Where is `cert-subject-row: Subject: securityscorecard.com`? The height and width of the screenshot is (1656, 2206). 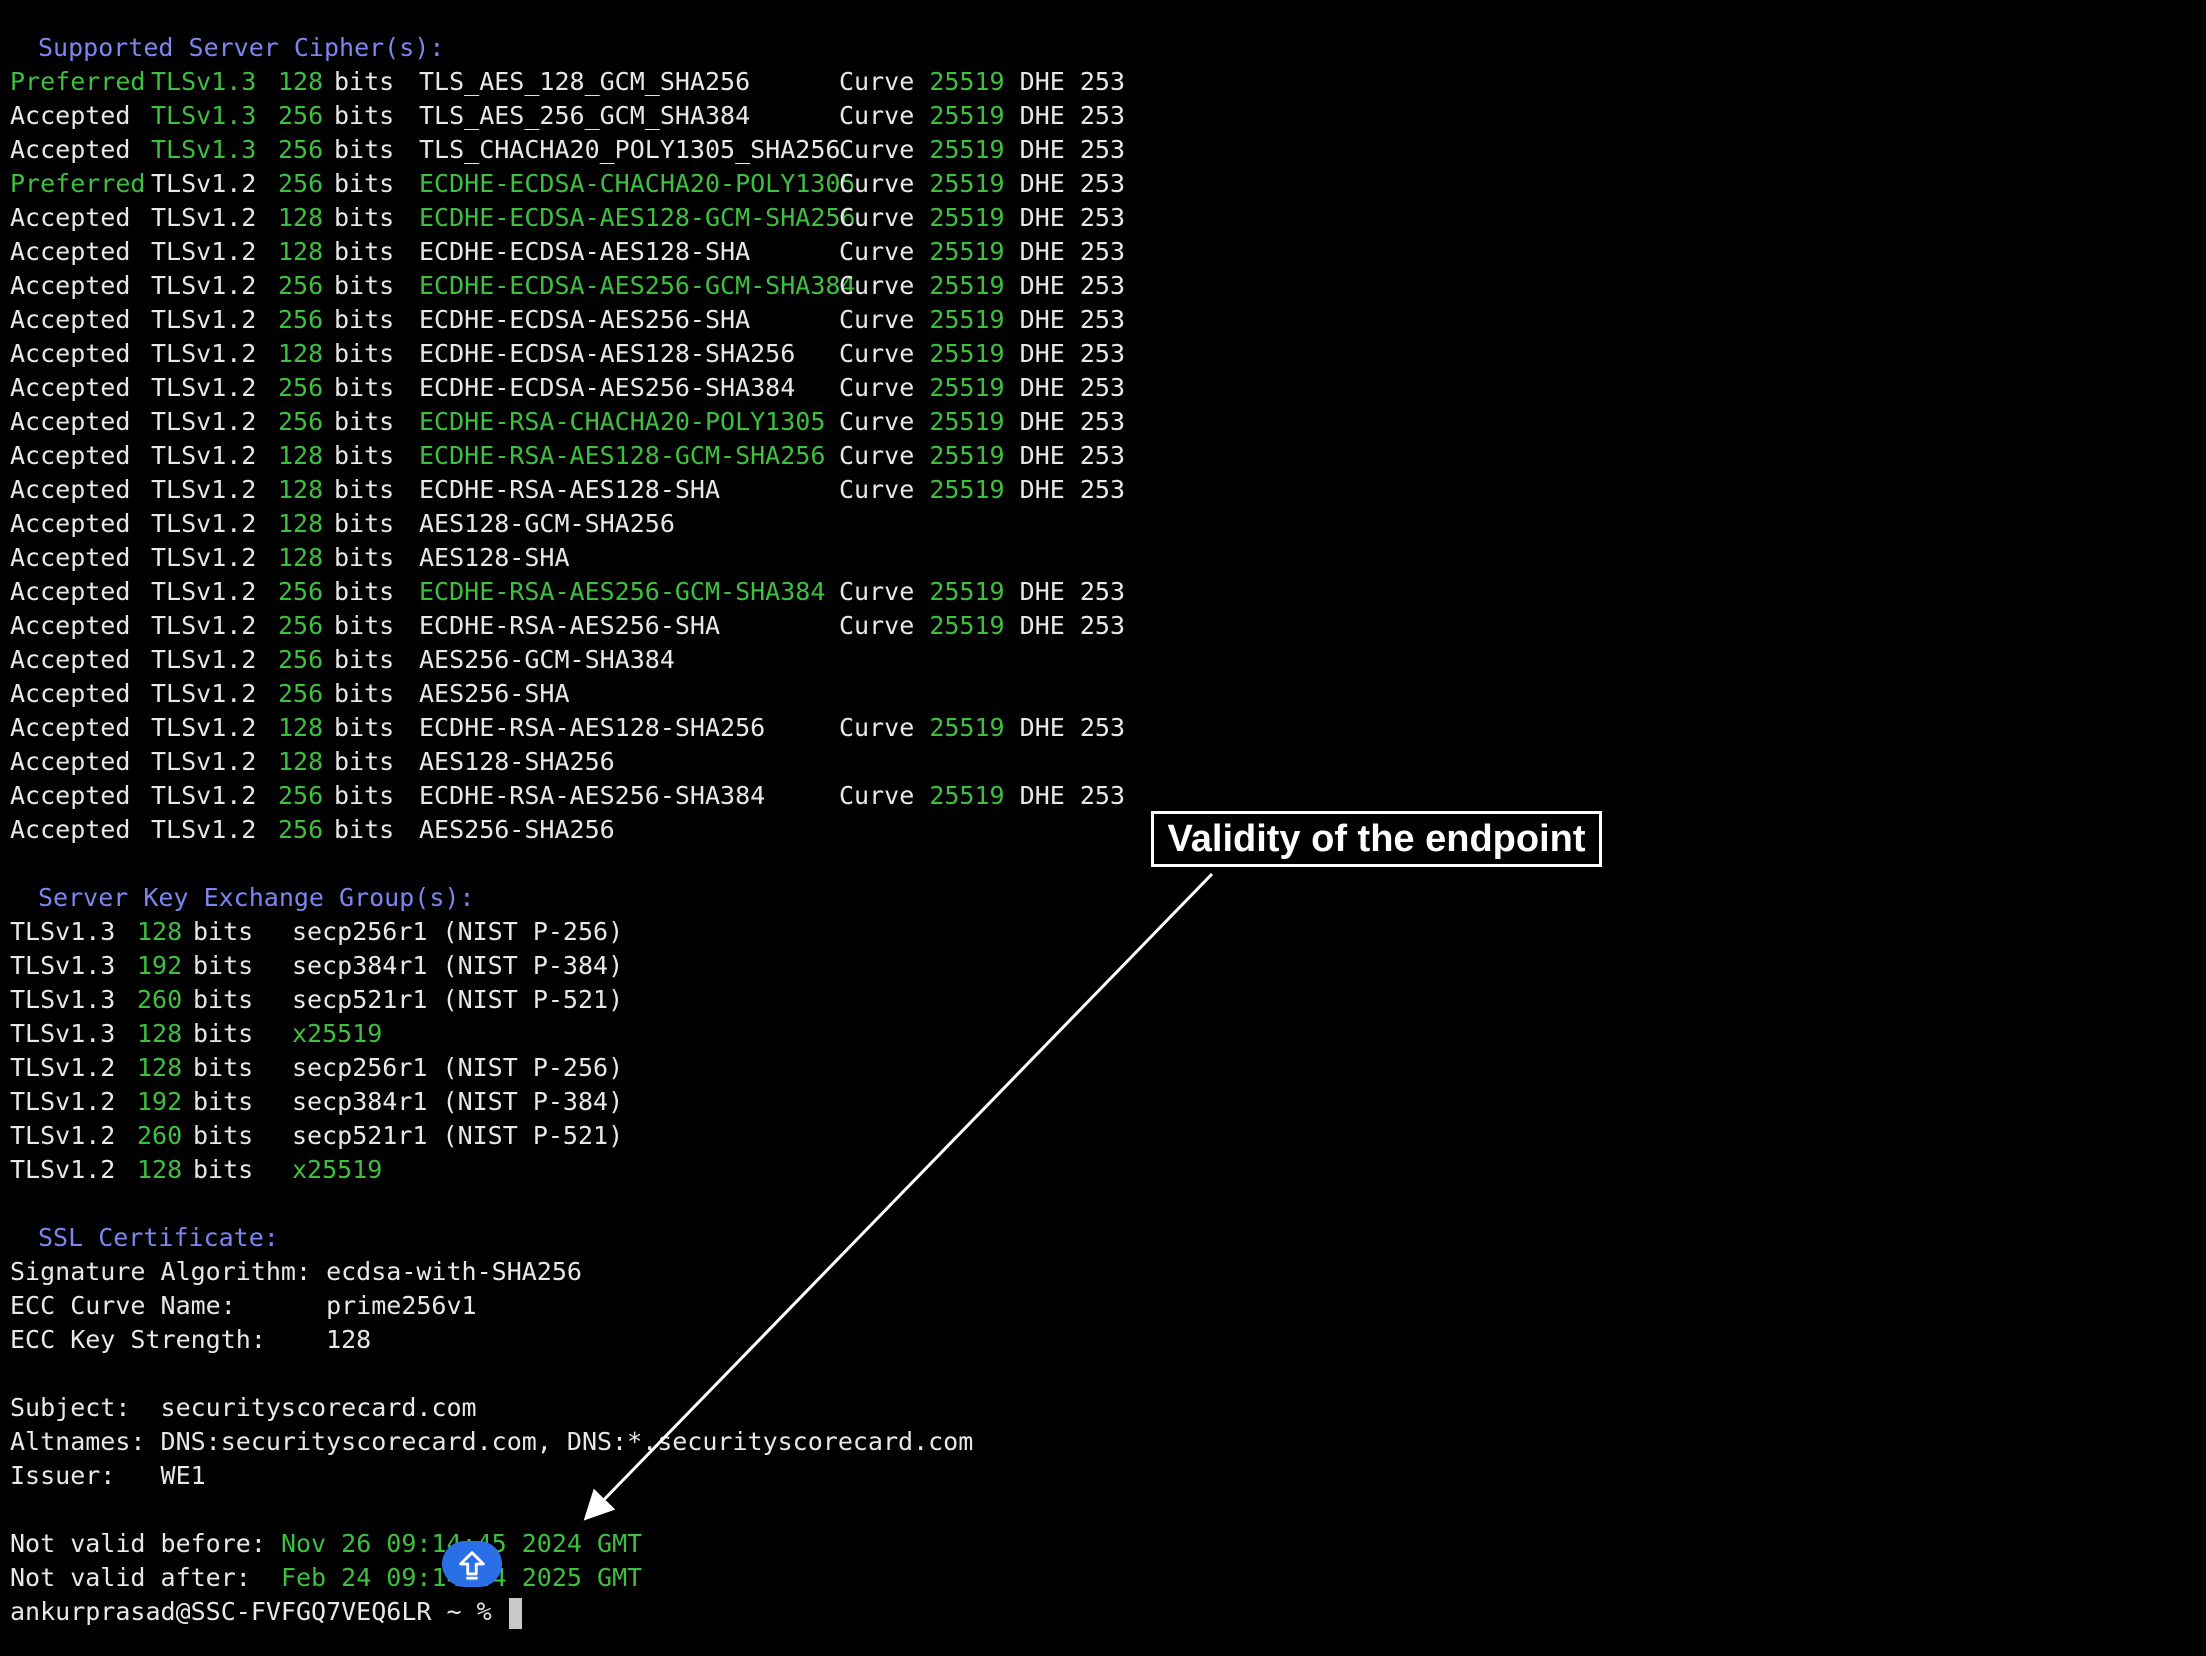
cert-subject-row: Subject: securityscorecard.com is located at coordinates (243, 1408).